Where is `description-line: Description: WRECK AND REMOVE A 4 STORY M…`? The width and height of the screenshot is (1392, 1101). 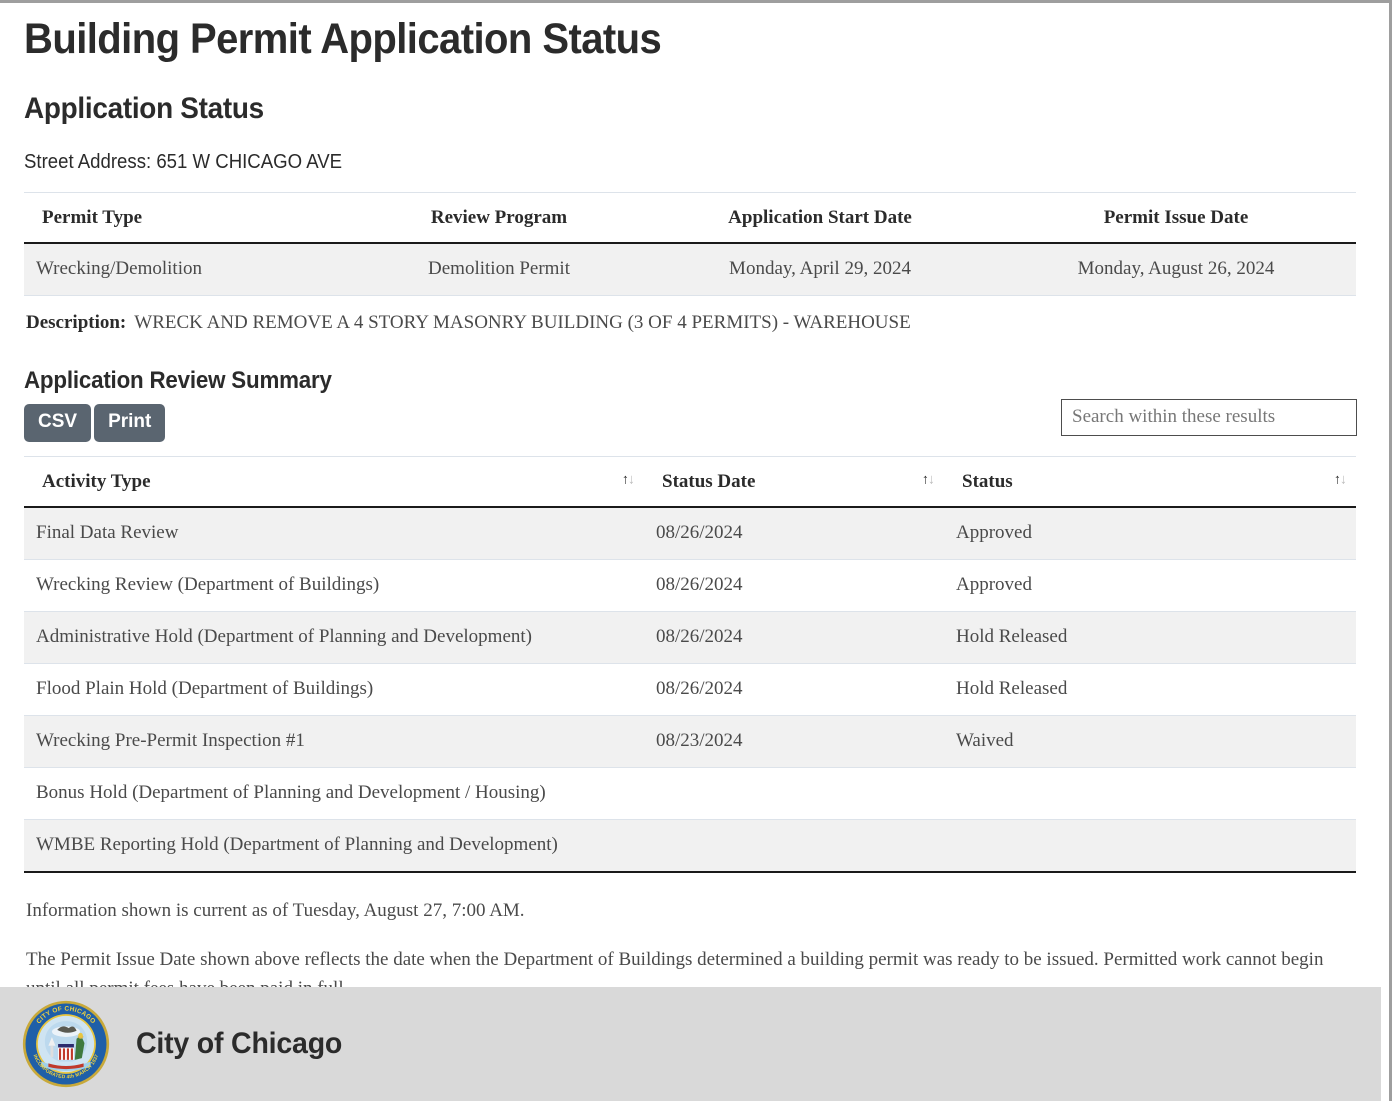
description-line: Description: WRECK AND REMOVE A 4 STORY M… is located at coordinates (692, 323).